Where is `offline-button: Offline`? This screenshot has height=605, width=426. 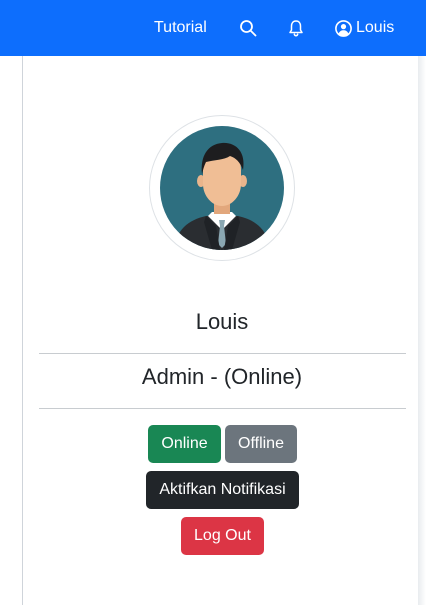
offline-button: Offline is located at coordinates (261, 444).